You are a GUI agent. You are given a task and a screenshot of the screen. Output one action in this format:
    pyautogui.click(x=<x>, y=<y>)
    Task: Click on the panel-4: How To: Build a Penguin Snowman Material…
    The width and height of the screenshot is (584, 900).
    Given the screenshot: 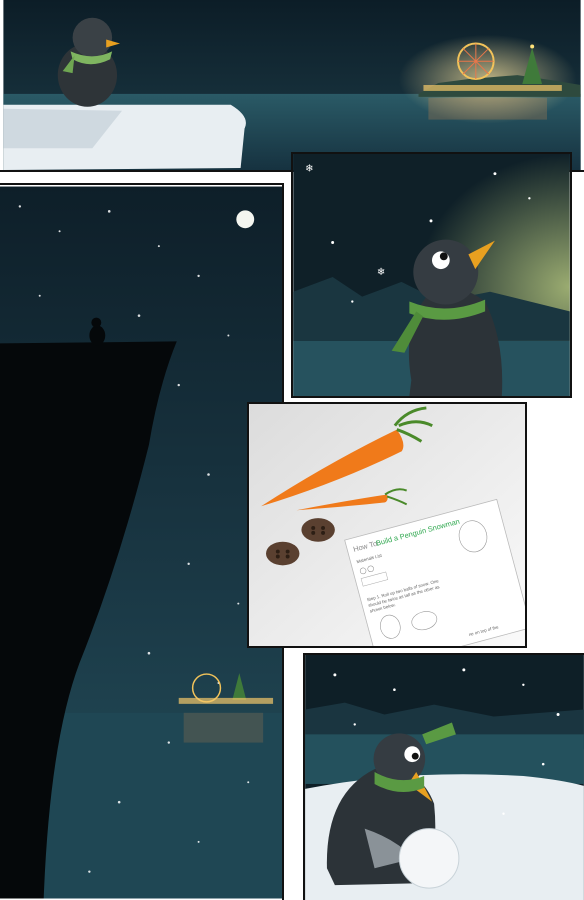 What is the action you would take?
    pyautogui.click(x=387, y=525)
    